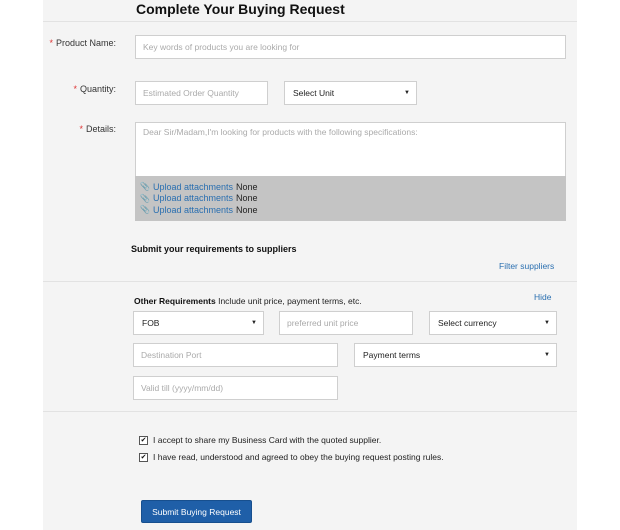 This screenshot has height=530, width=620. What do you see at coordinates (493, 323) in the screenshot?
I see `currency-select: Select currency ▼` at bounding box center [493, 323].